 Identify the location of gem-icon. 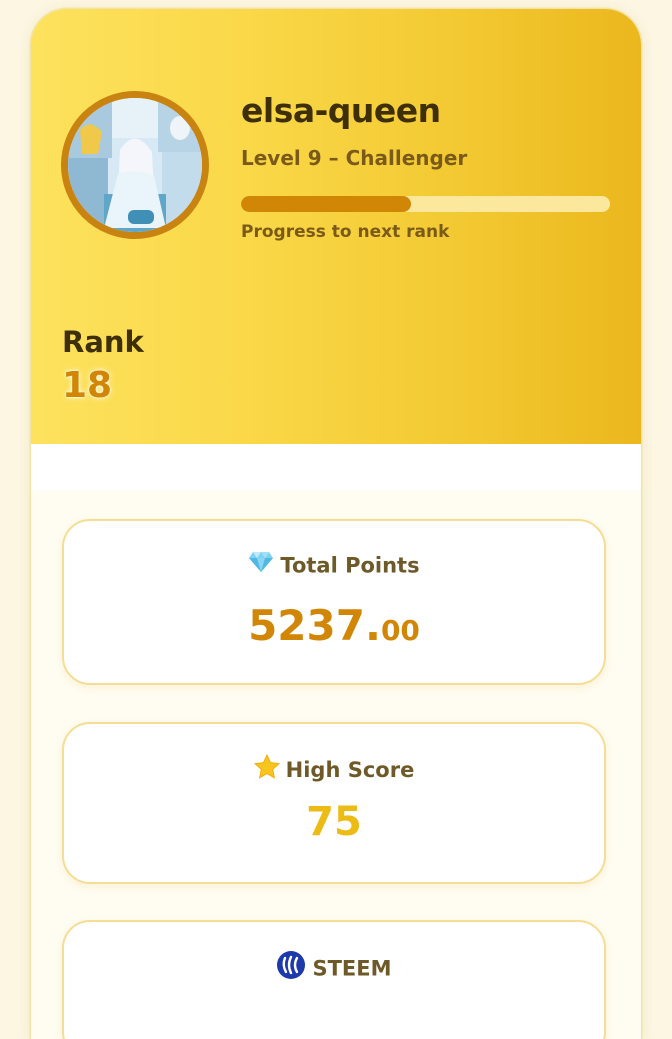
(261, 564).